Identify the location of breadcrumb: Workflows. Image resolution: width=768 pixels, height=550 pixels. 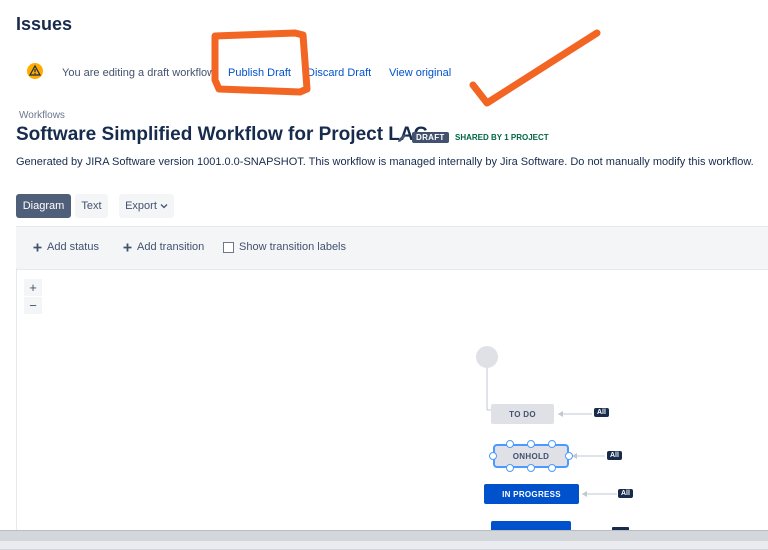
(42, 115).